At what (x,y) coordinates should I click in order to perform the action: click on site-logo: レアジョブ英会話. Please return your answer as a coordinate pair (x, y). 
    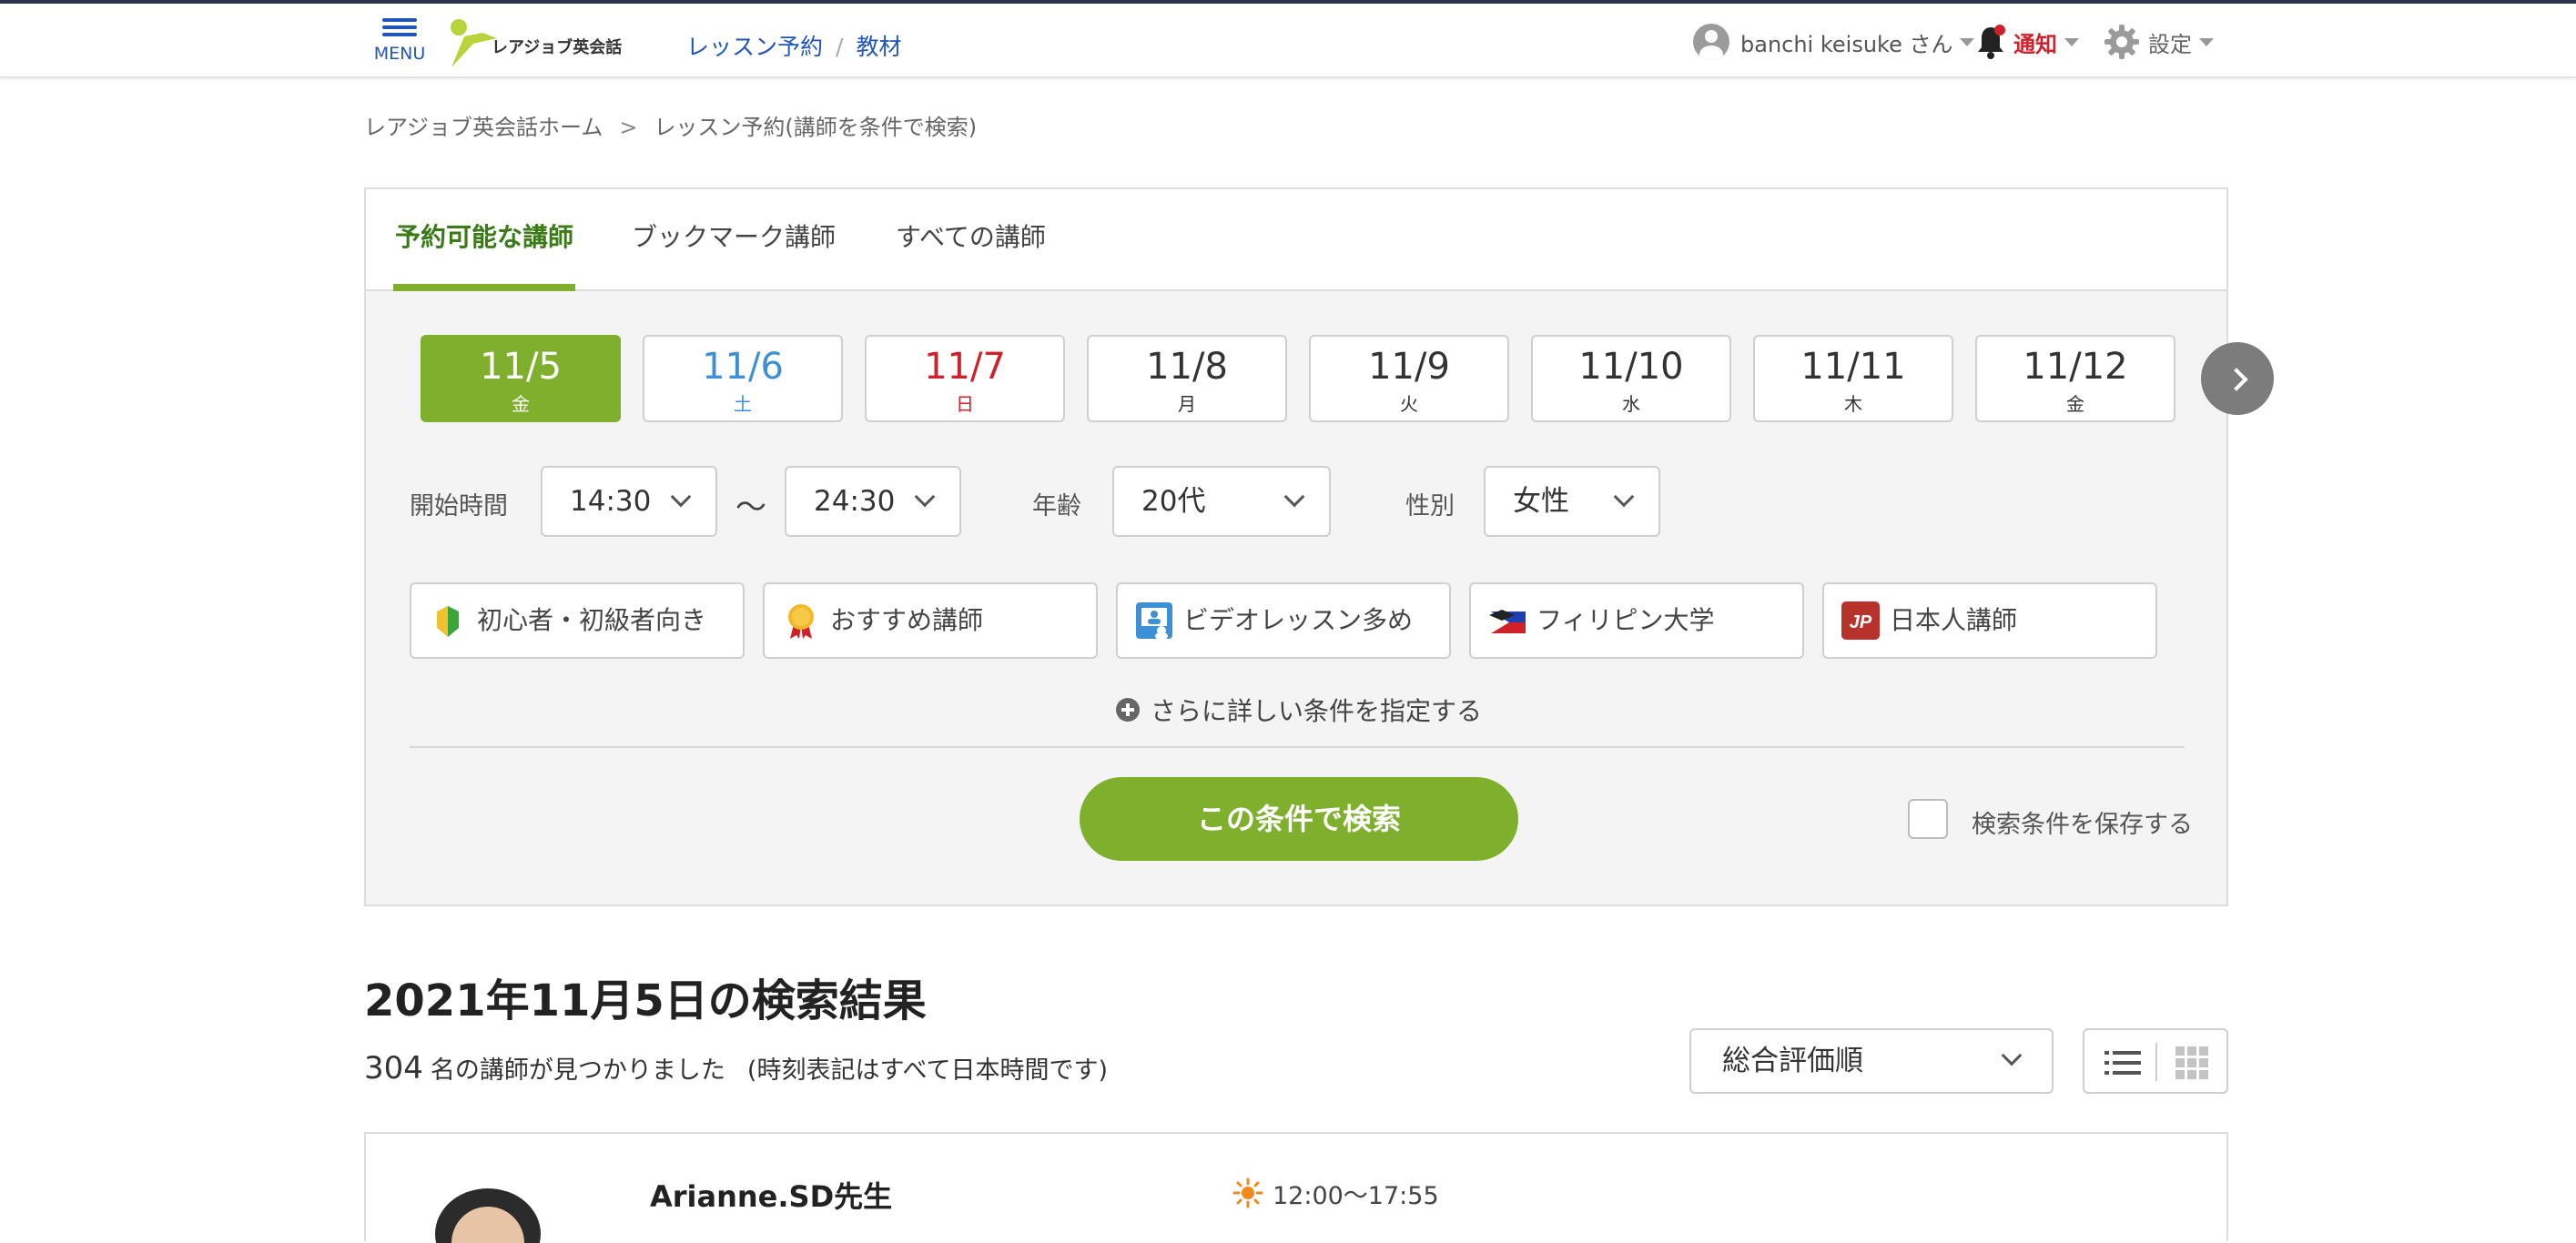
    Looking at the image, I should click on (534, 42).